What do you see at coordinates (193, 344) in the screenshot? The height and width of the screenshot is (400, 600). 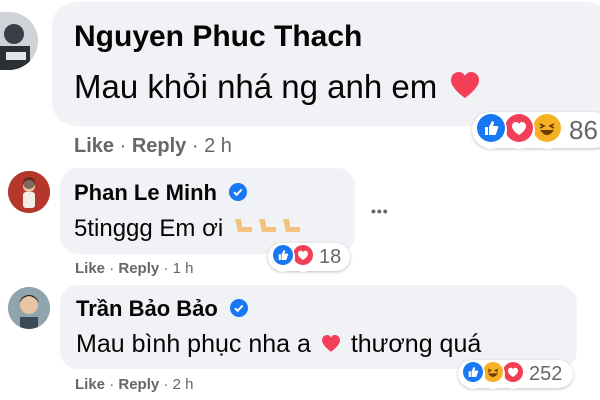 I see `comment-text-body: Mau bình phục nha a` at bounding box center [193, 344].